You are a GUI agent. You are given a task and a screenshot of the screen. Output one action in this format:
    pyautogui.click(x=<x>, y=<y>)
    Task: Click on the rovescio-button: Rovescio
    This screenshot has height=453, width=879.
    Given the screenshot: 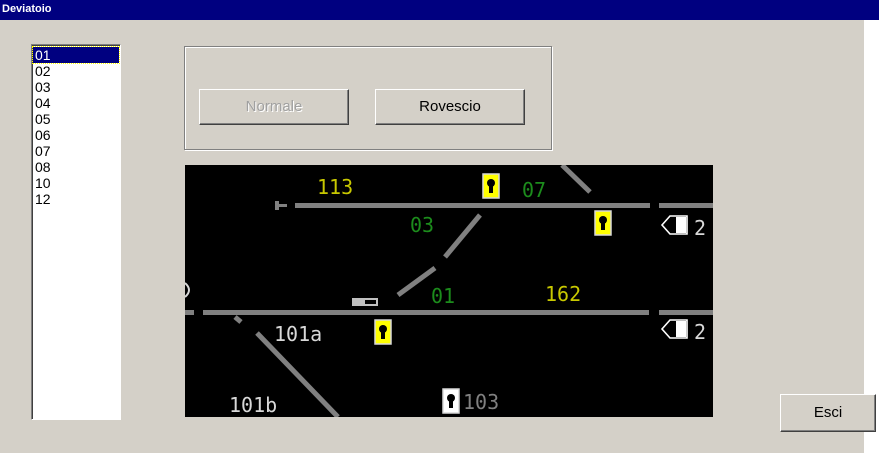 What is the action you would take?
    pyautogui.click(x=450, y=107)
    